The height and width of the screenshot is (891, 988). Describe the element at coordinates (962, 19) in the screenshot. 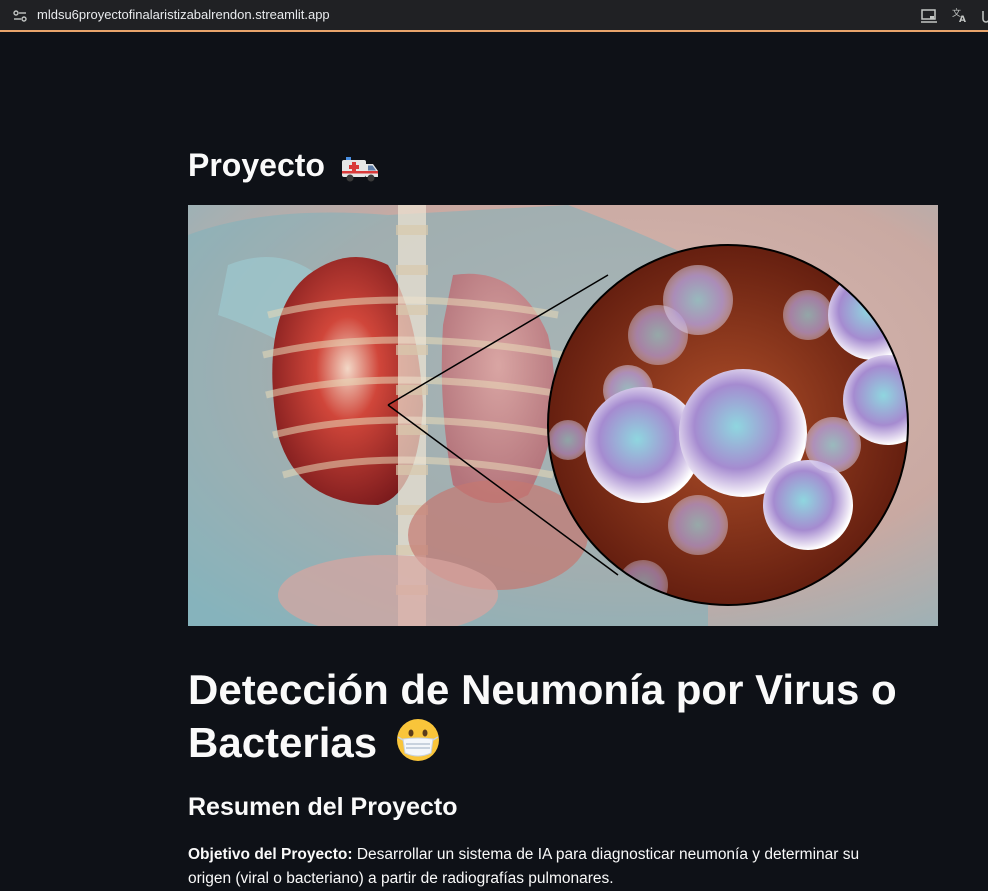

I see `svg-text: A` at that location.